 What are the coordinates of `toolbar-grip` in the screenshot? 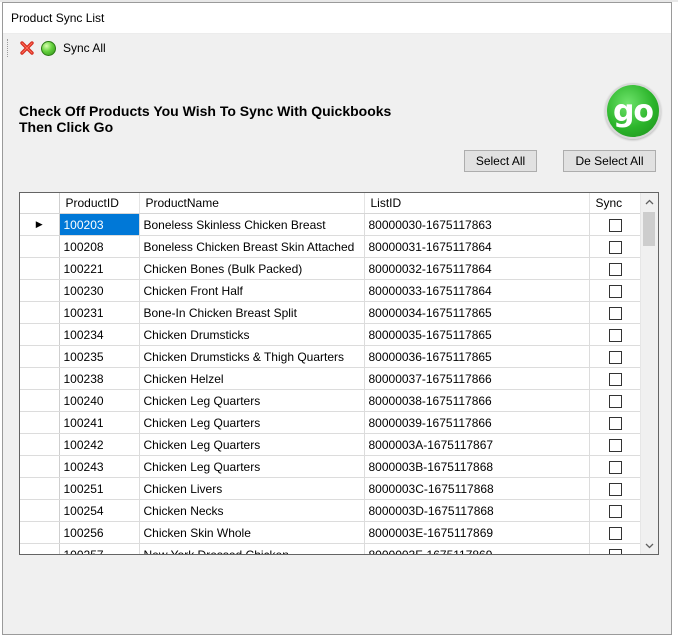 It's located at (9, 48).